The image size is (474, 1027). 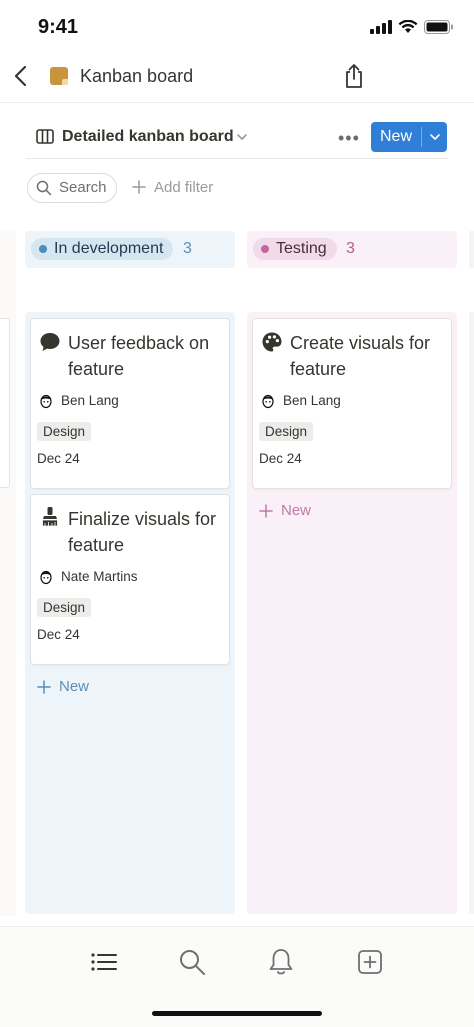 What do you see at coordinates (139, 356) in the screenshot?
I see `card-title: User feedback on feature` at bounding box center [139, 356].